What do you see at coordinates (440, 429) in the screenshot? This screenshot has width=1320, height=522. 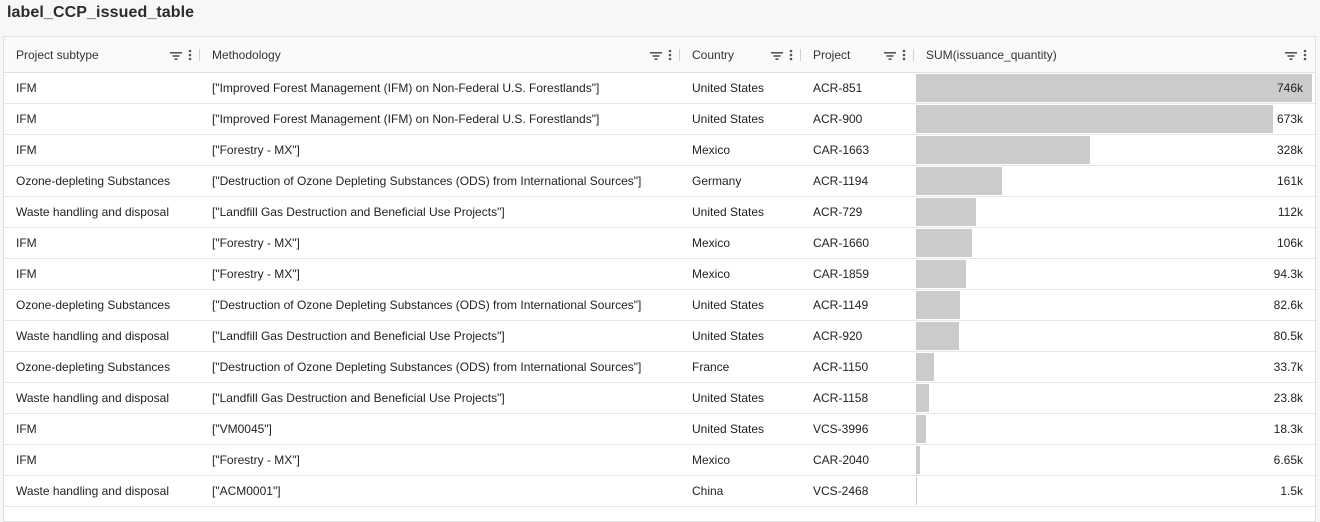 I see `cell-methodology: ["VM0045"]` at bounding box center [440, 429].